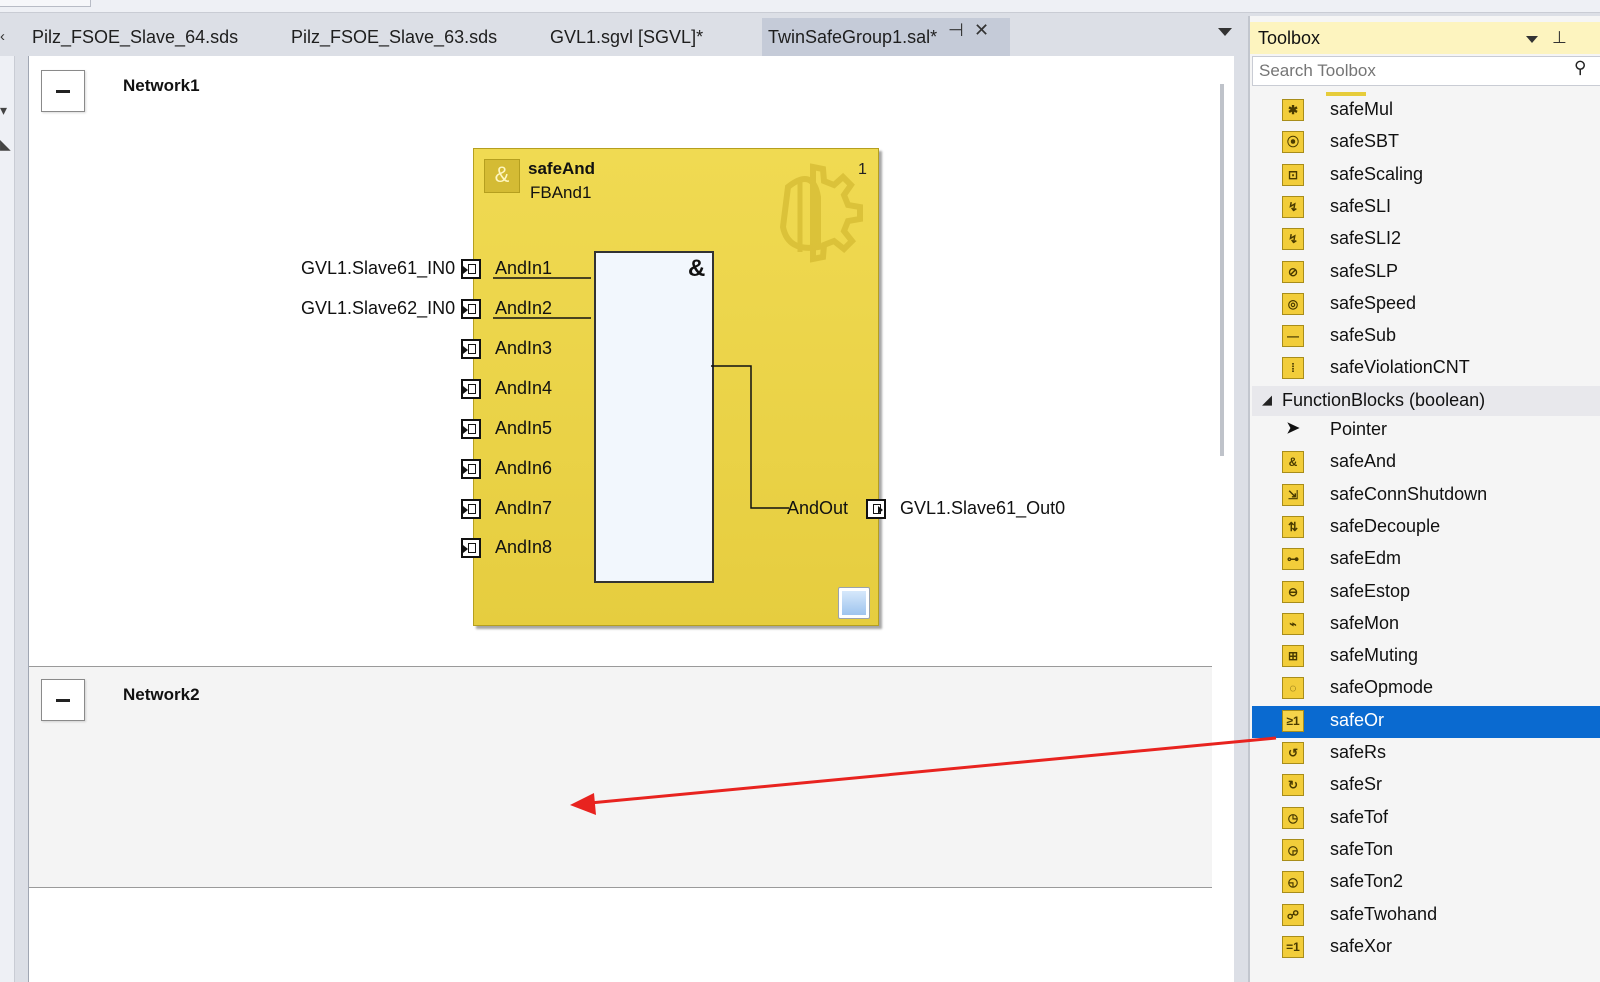 This screenshot has height=982, width=1600. What do you see at coordinates (1293, 174) in the screenshot?
I see `scaling-icon: ⊡` at bounding box center [1293, 174].